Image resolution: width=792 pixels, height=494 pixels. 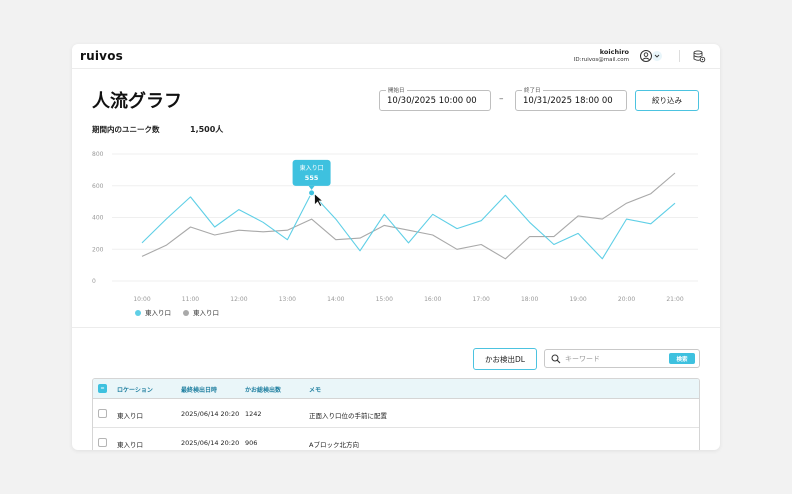 I want to click on start-date-field: 開始日 10/30/2025 10:00 00, so click(x=435, y=98).